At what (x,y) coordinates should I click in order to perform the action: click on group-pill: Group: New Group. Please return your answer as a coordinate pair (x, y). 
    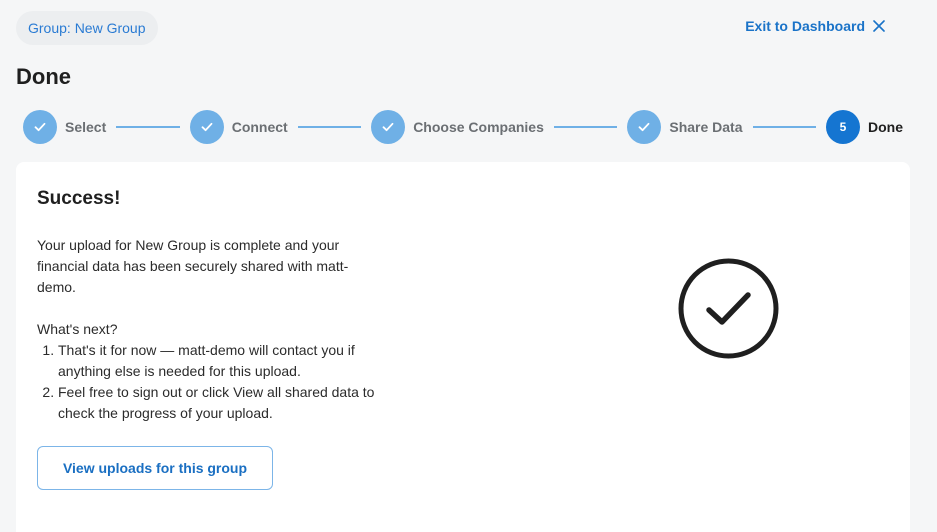
    Looking at the image, I should click on (87, 28).